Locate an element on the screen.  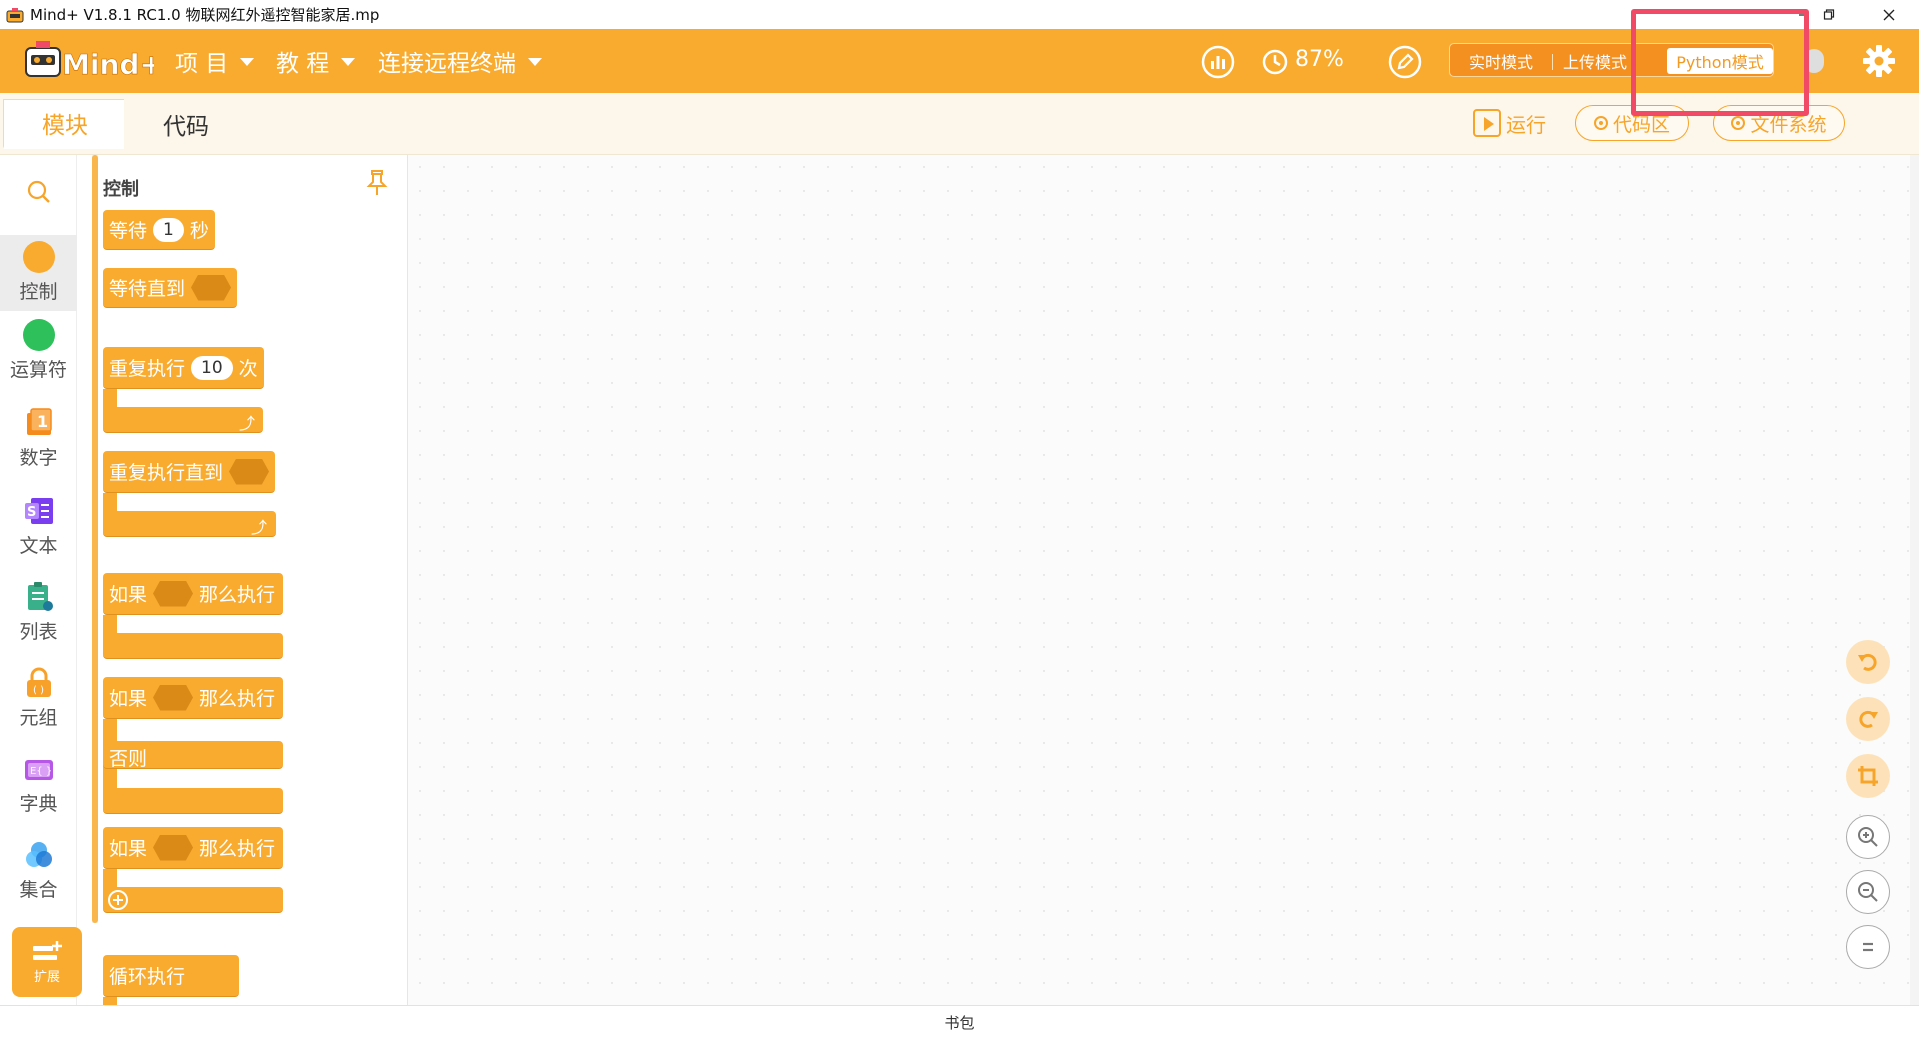
equals-icon is located at coordinates (1868, 947).